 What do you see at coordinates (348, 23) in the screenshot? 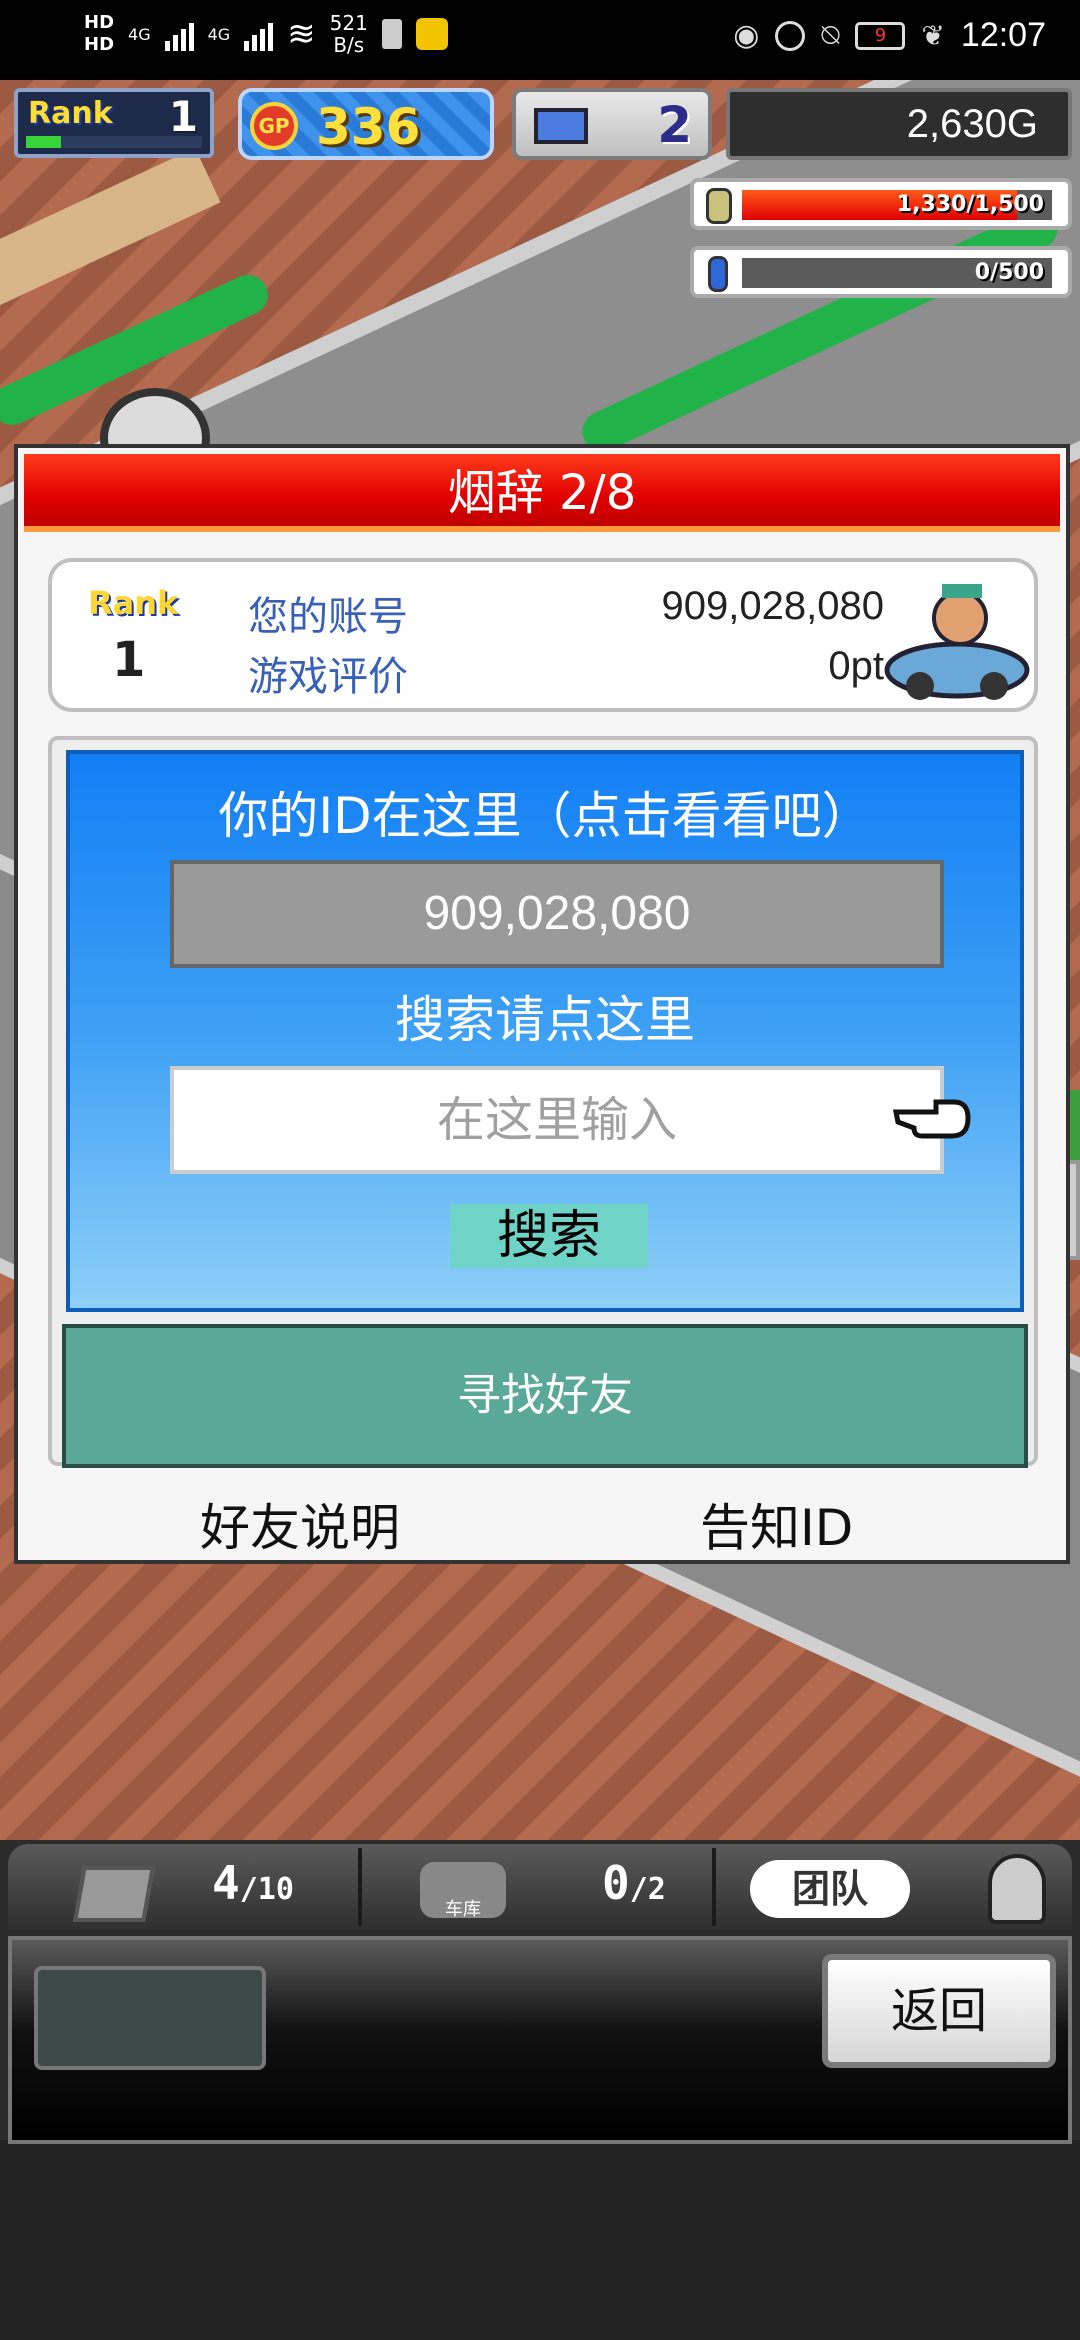
I see `net-speed-value: 521` at bounding box center [348, 23].